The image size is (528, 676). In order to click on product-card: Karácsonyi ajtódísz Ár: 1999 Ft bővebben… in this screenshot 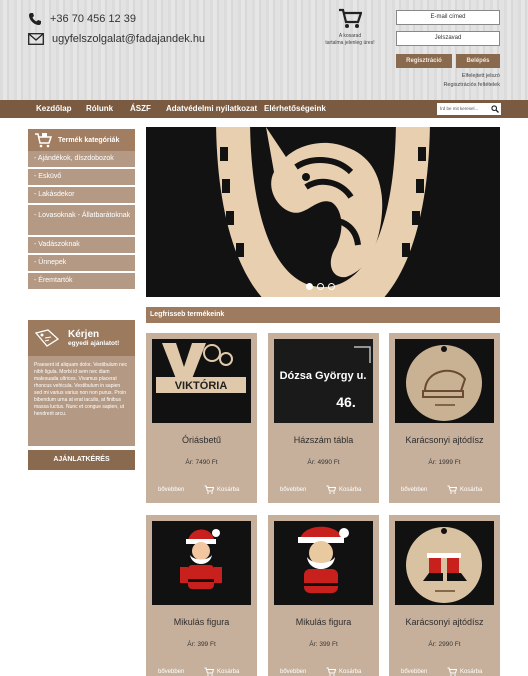, I will do `click(444, 418)`.